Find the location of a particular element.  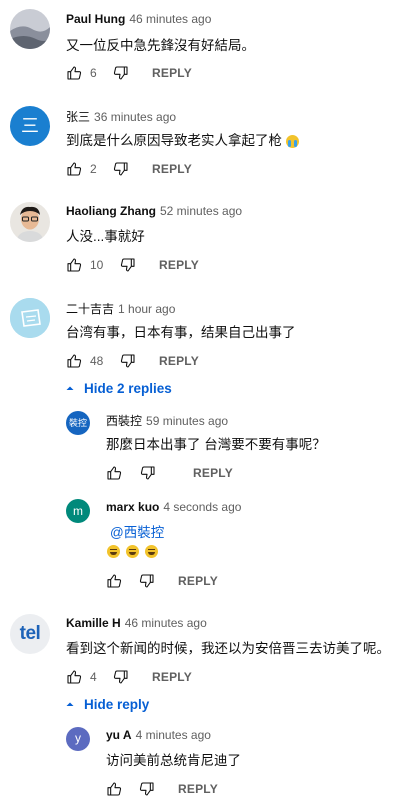

reply-author: yu A4 minutes ago is located at coordinates (158, 735).